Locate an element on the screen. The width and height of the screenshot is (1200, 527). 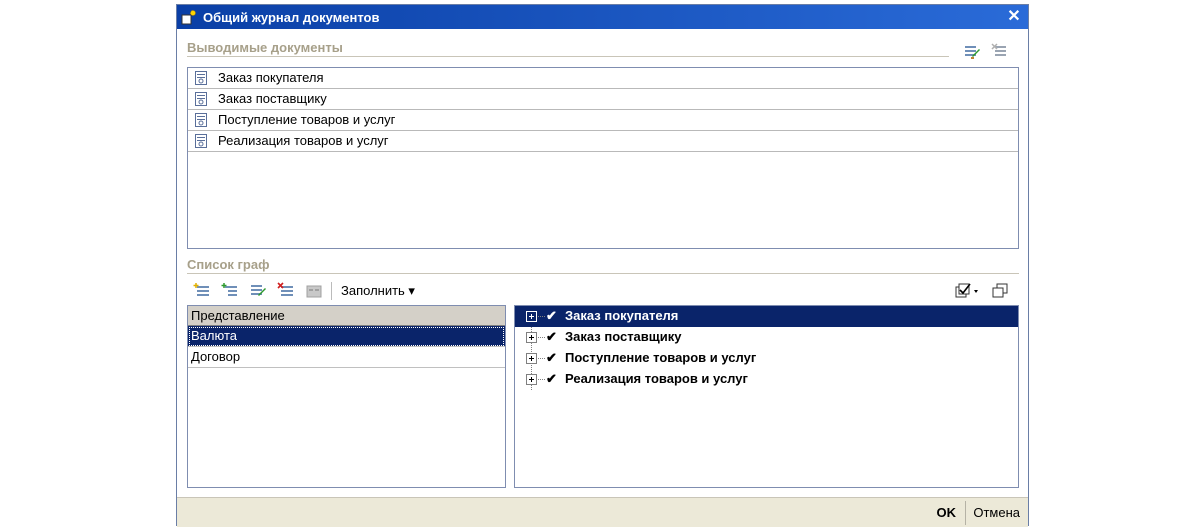
cancel-button: Отмена is located at coordinates (996, 513).